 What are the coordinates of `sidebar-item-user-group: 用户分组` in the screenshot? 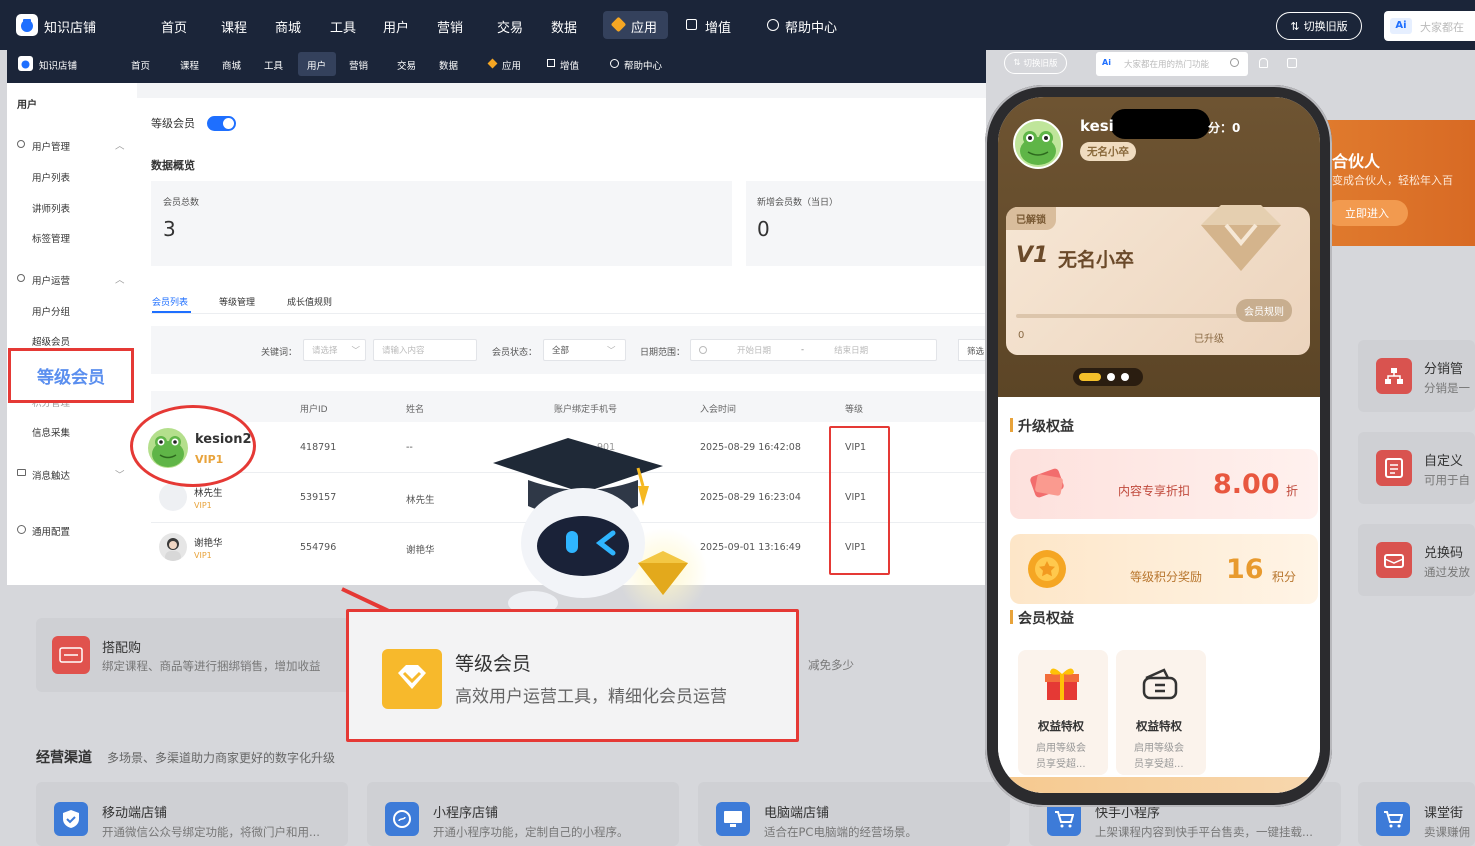 It's located at (51, 311).